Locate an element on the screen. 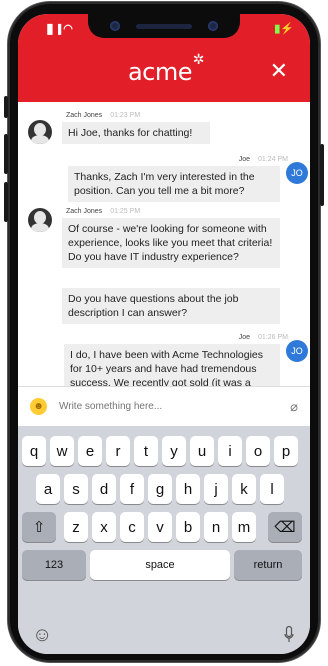 This screenshot has width=328, height=666. return-key: return is located at coordinates (268, 565).